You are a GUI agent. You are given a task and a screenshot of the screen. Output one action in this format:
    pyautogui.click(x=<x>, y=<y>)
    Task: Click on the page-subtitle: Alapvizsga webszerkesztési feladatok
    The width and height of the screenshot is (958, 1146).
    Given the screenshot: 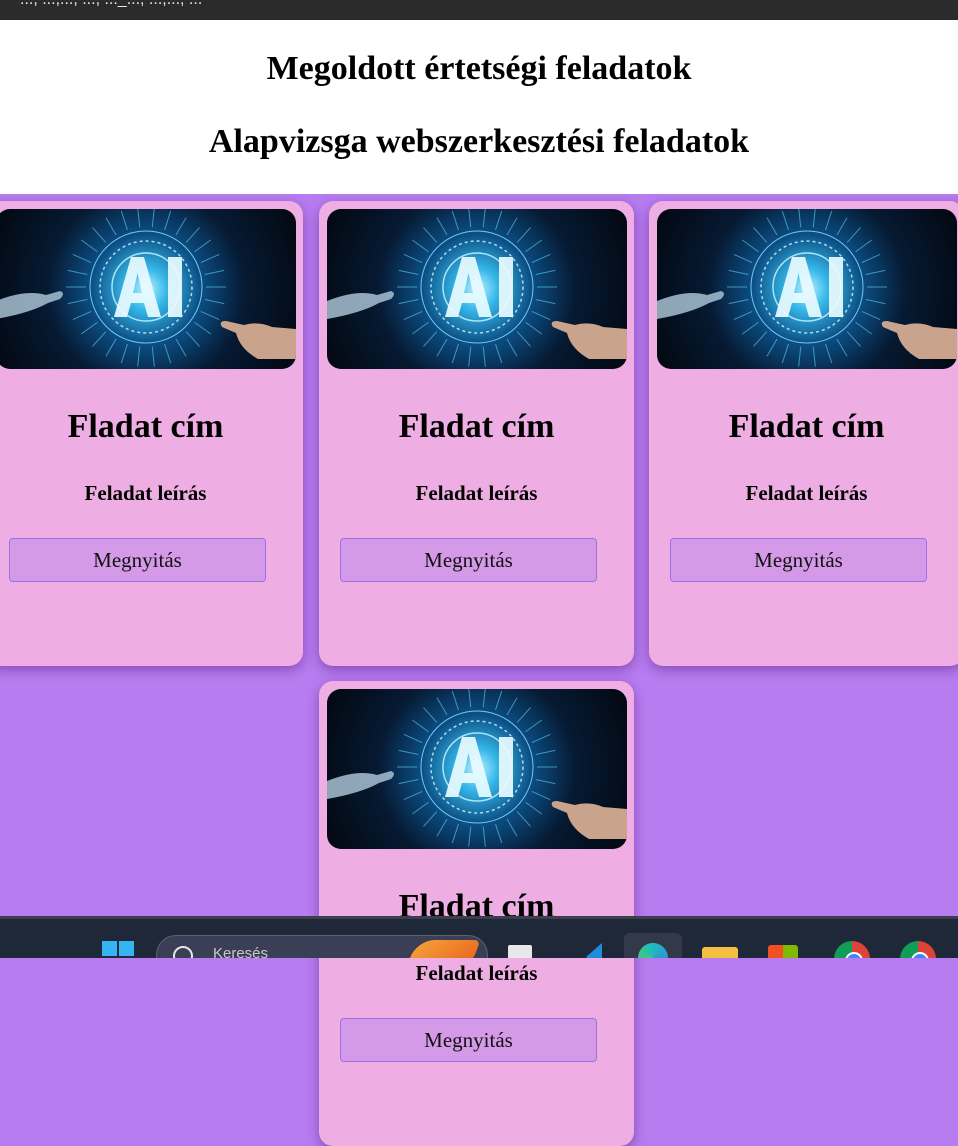 What is the action you would take?
    pyautogui.click(x=479, y=141)
    